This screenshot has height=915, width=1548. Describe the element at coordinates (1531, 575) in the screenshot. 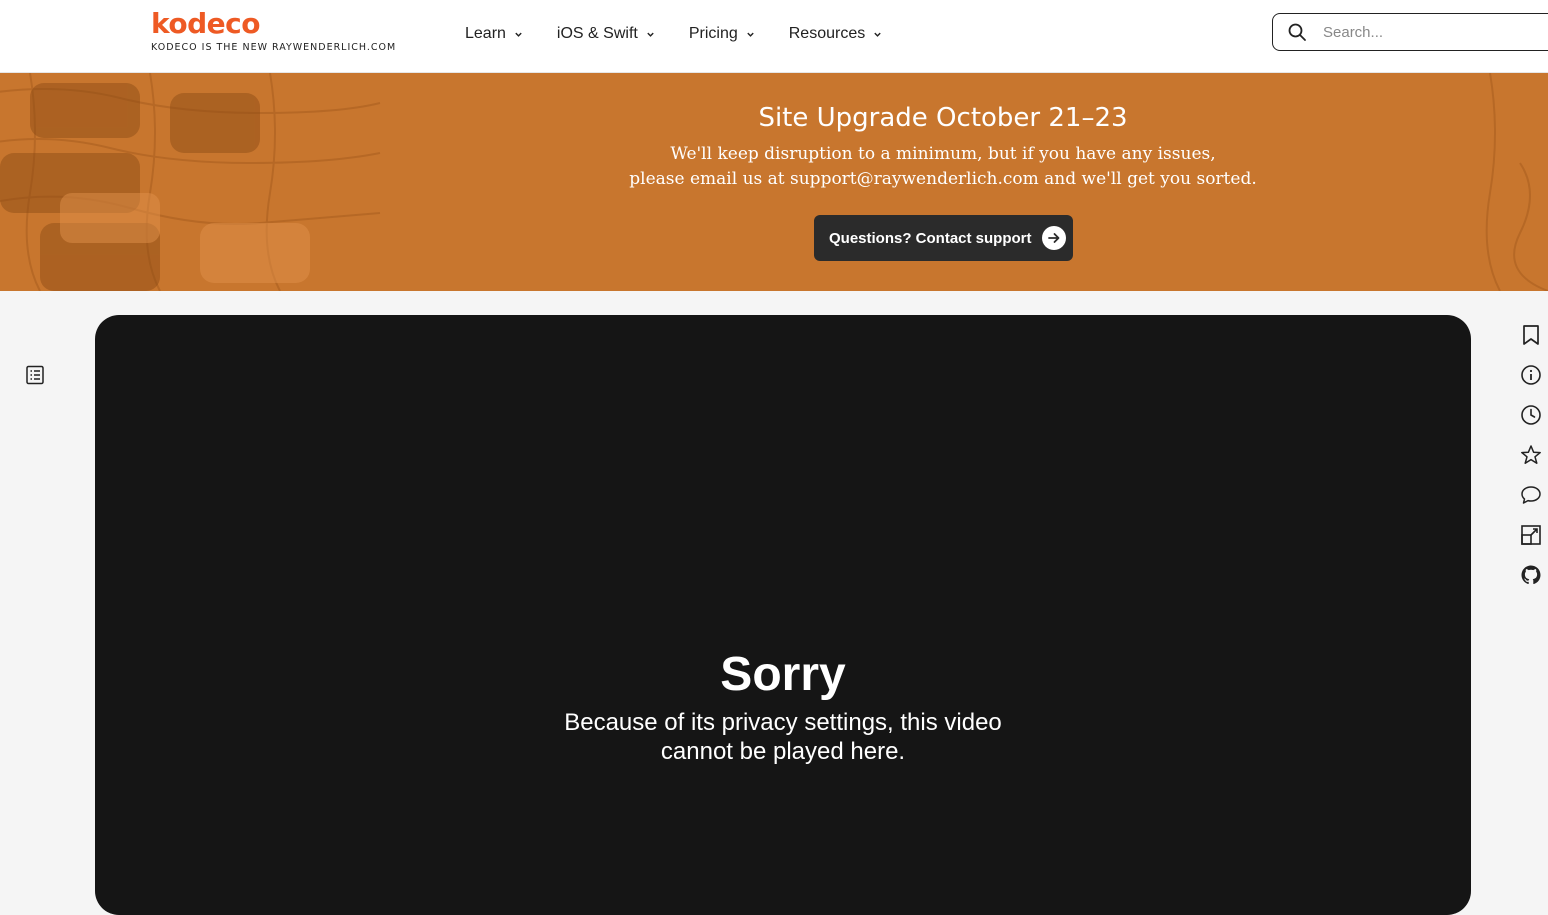

I see `github-icon` at that location.